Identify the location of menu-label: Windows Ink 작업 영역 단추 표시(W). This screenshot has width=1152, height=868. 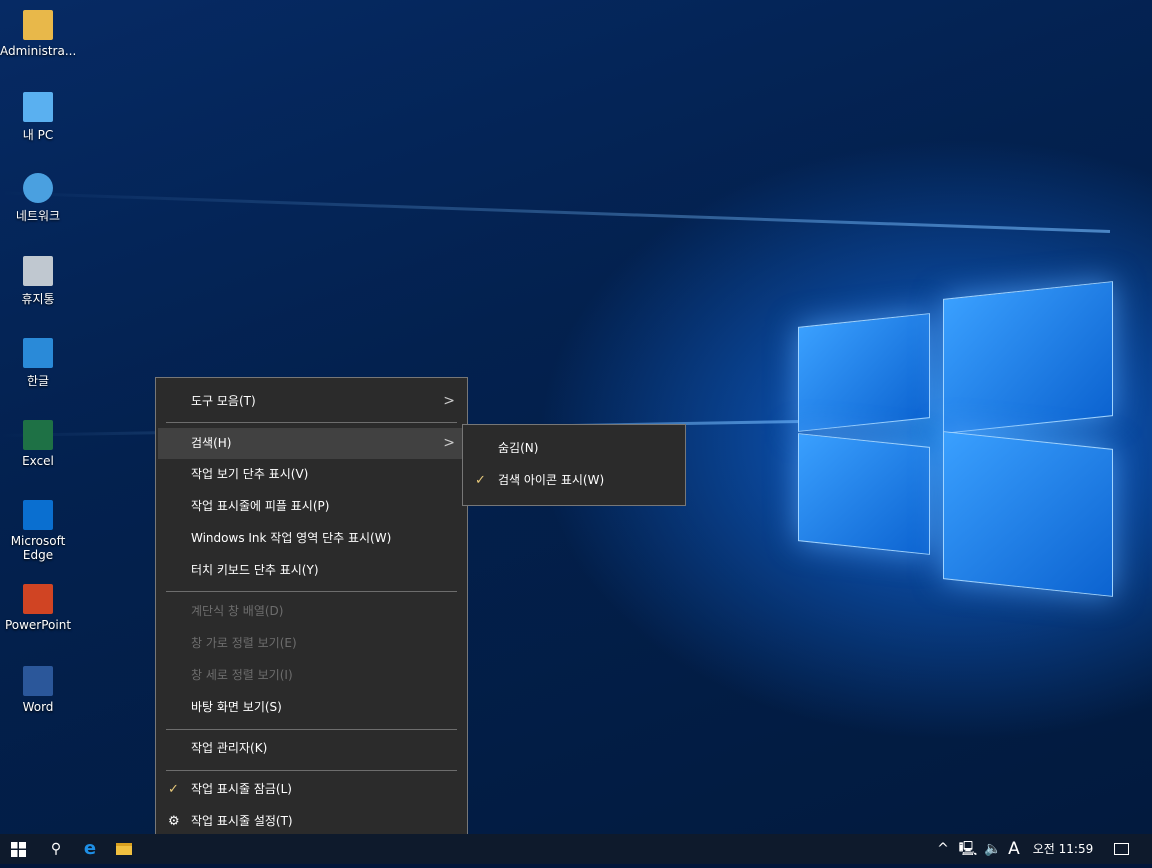
(291, 538).